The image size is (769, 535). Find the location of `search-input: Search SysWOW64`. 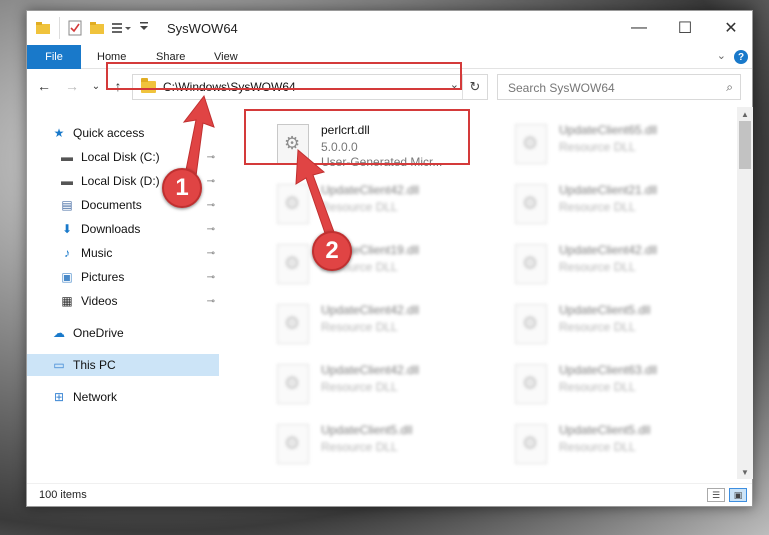

search-input: Search SysWOW64 is located at coordinates (561, 88).